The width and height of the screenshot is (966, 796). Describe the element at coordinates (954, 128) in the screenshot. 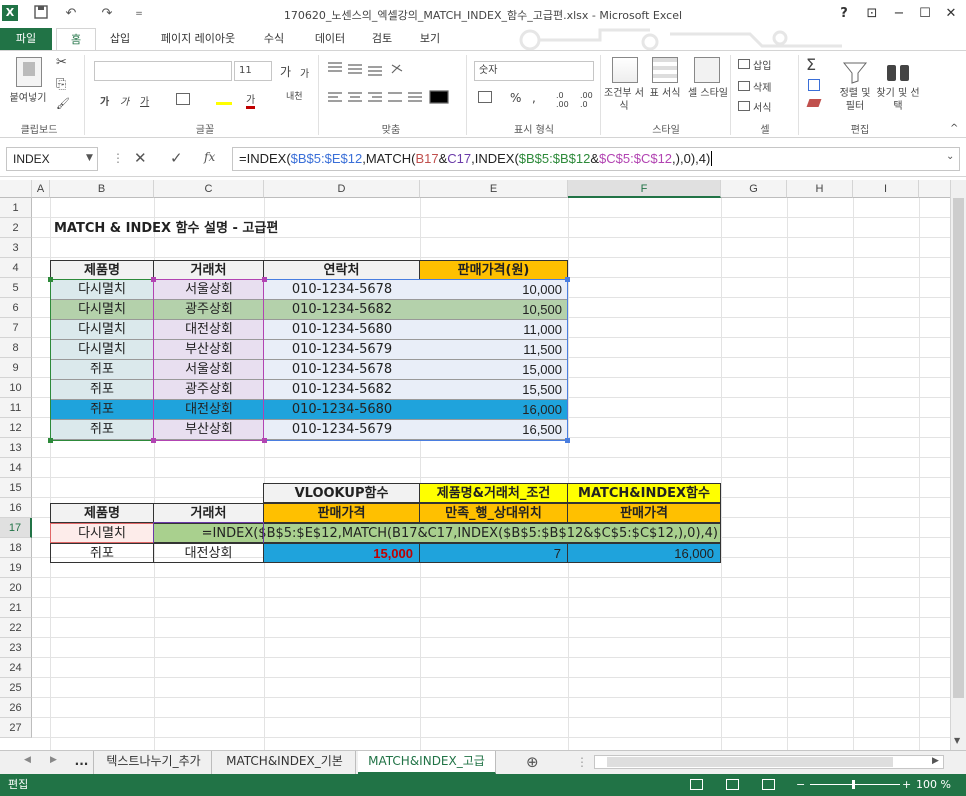

I see `collapse-ribbon-icon: ^` at that location.